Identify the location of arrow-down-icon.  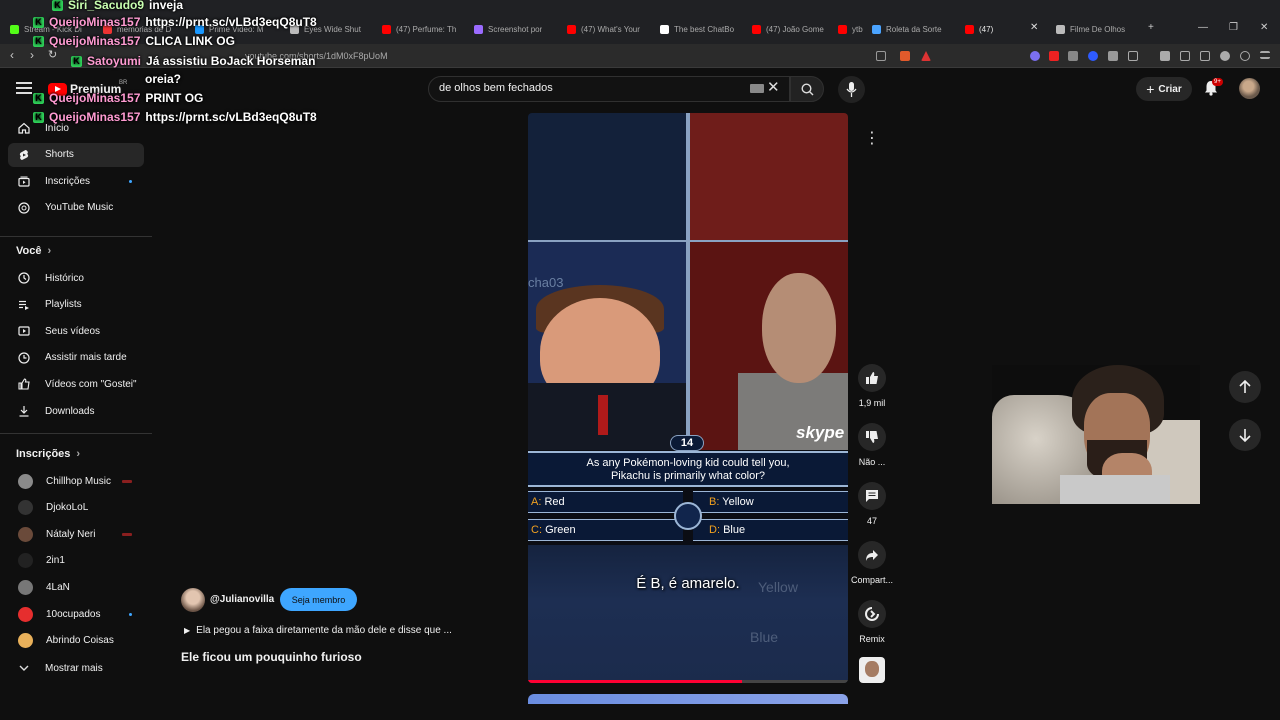
(1245, 435).